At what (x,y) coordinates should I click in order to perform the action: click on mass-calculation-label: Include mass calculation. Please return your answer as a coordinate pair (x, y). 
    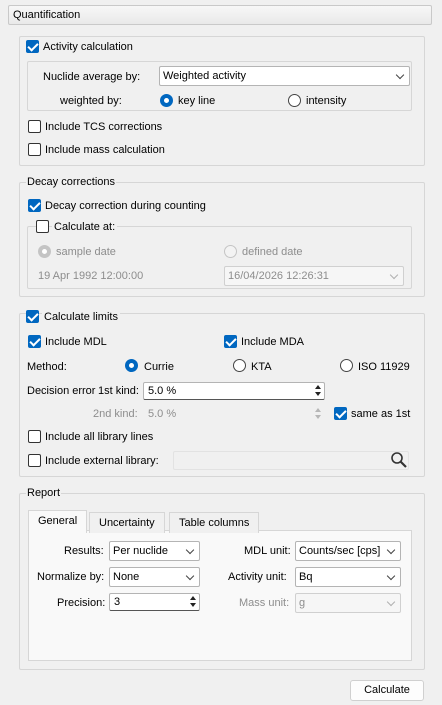
    Looking at the image, I should click on (105, 150).